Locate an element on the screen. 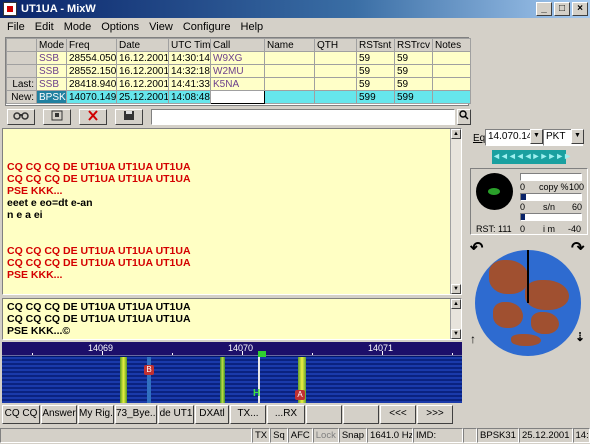 The image size is (590, 444). col-header-call: Call is located at coordinates (237, 45).